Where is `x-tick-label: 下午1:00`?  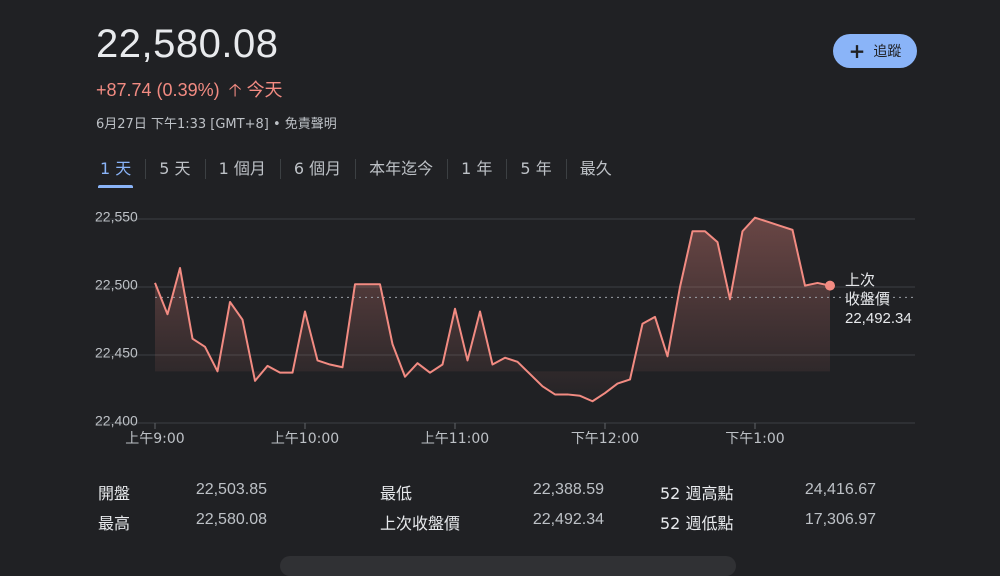
x-tick-label: 下午1:00 is located at coordinates (754, 439).